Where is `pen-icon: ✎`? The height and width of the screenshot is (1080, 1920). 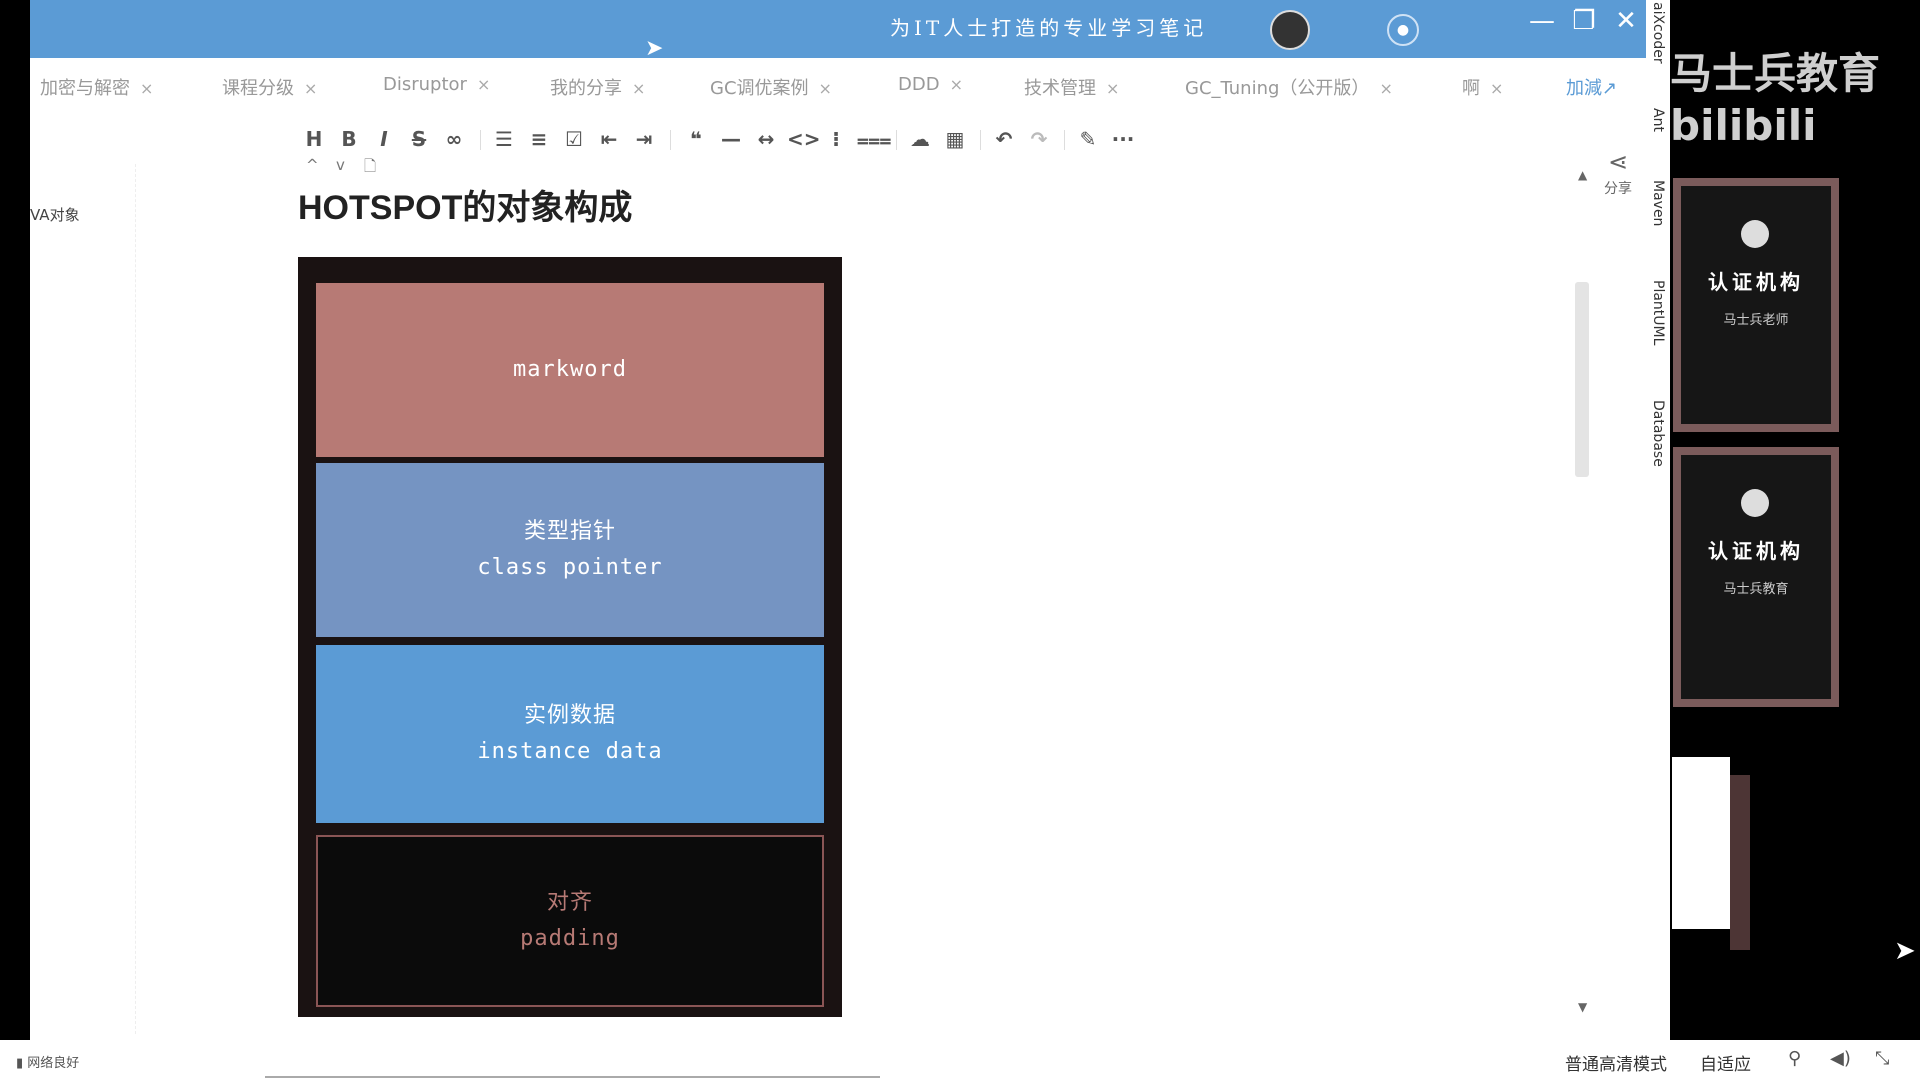 pen-icon: ✎ is located at coordinates (1088, 139).